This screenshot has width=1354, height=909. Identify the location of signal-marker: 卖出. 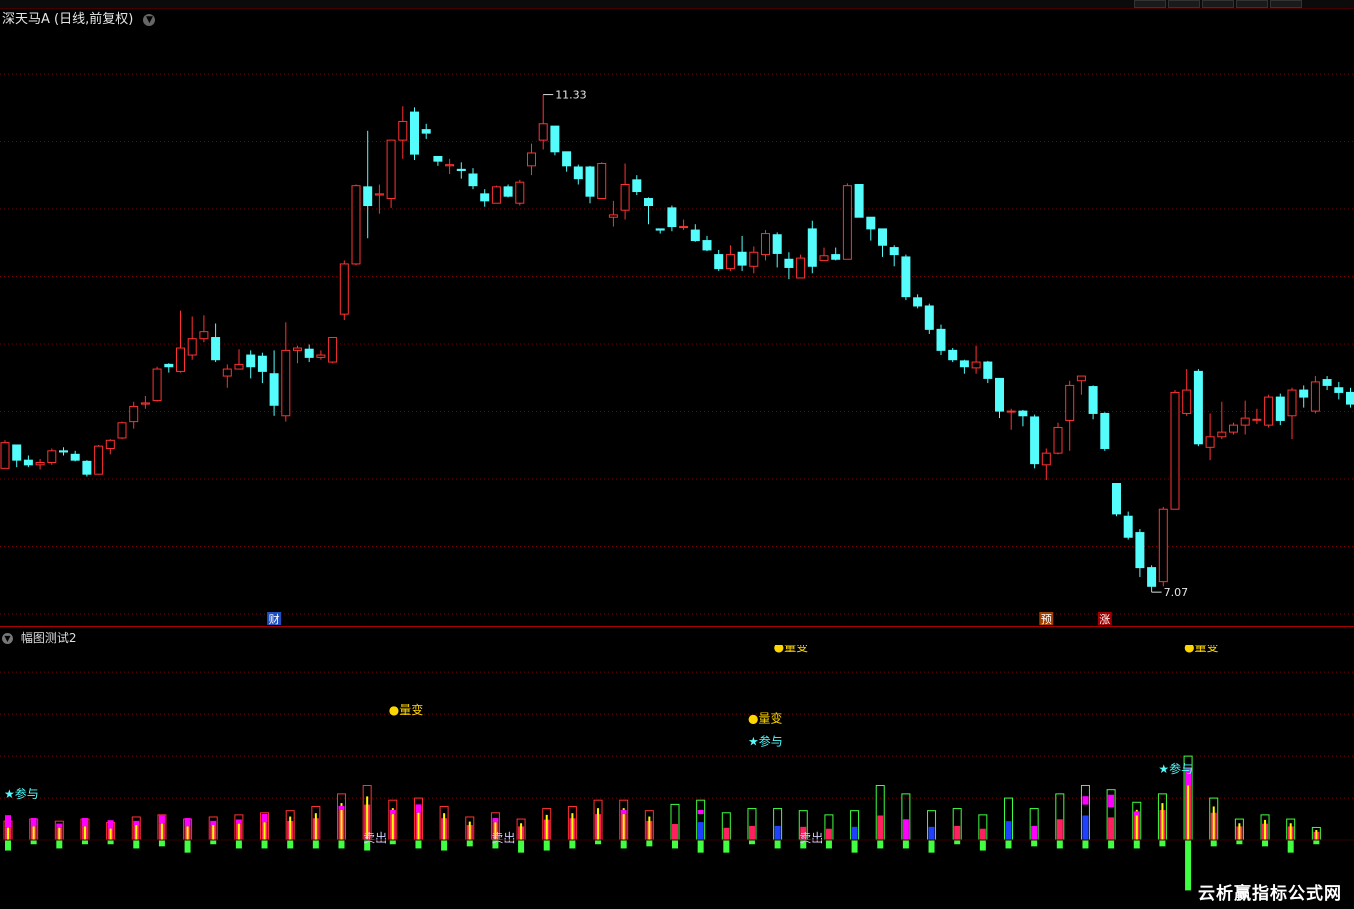
(503, 838).